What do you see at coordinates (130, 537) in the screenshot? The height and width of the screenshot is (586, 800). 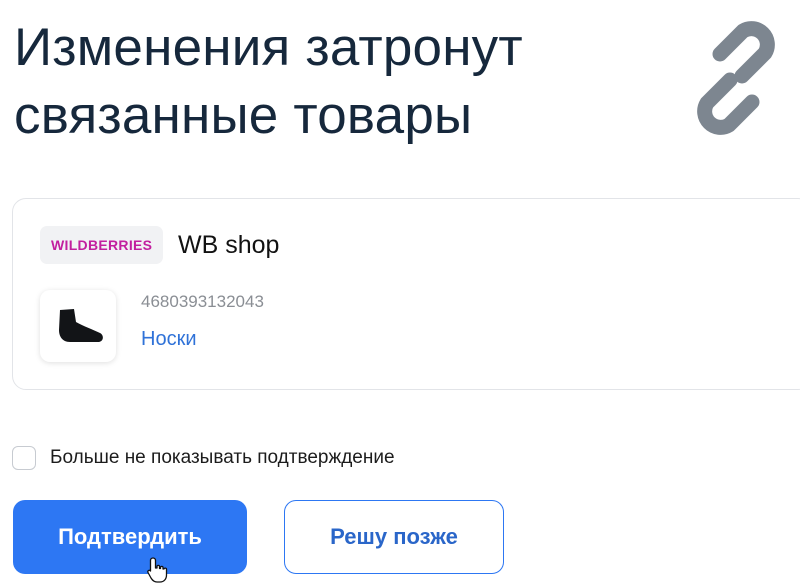 I see `confirm-button: Подтвердить` at bounding box center [130, 537].